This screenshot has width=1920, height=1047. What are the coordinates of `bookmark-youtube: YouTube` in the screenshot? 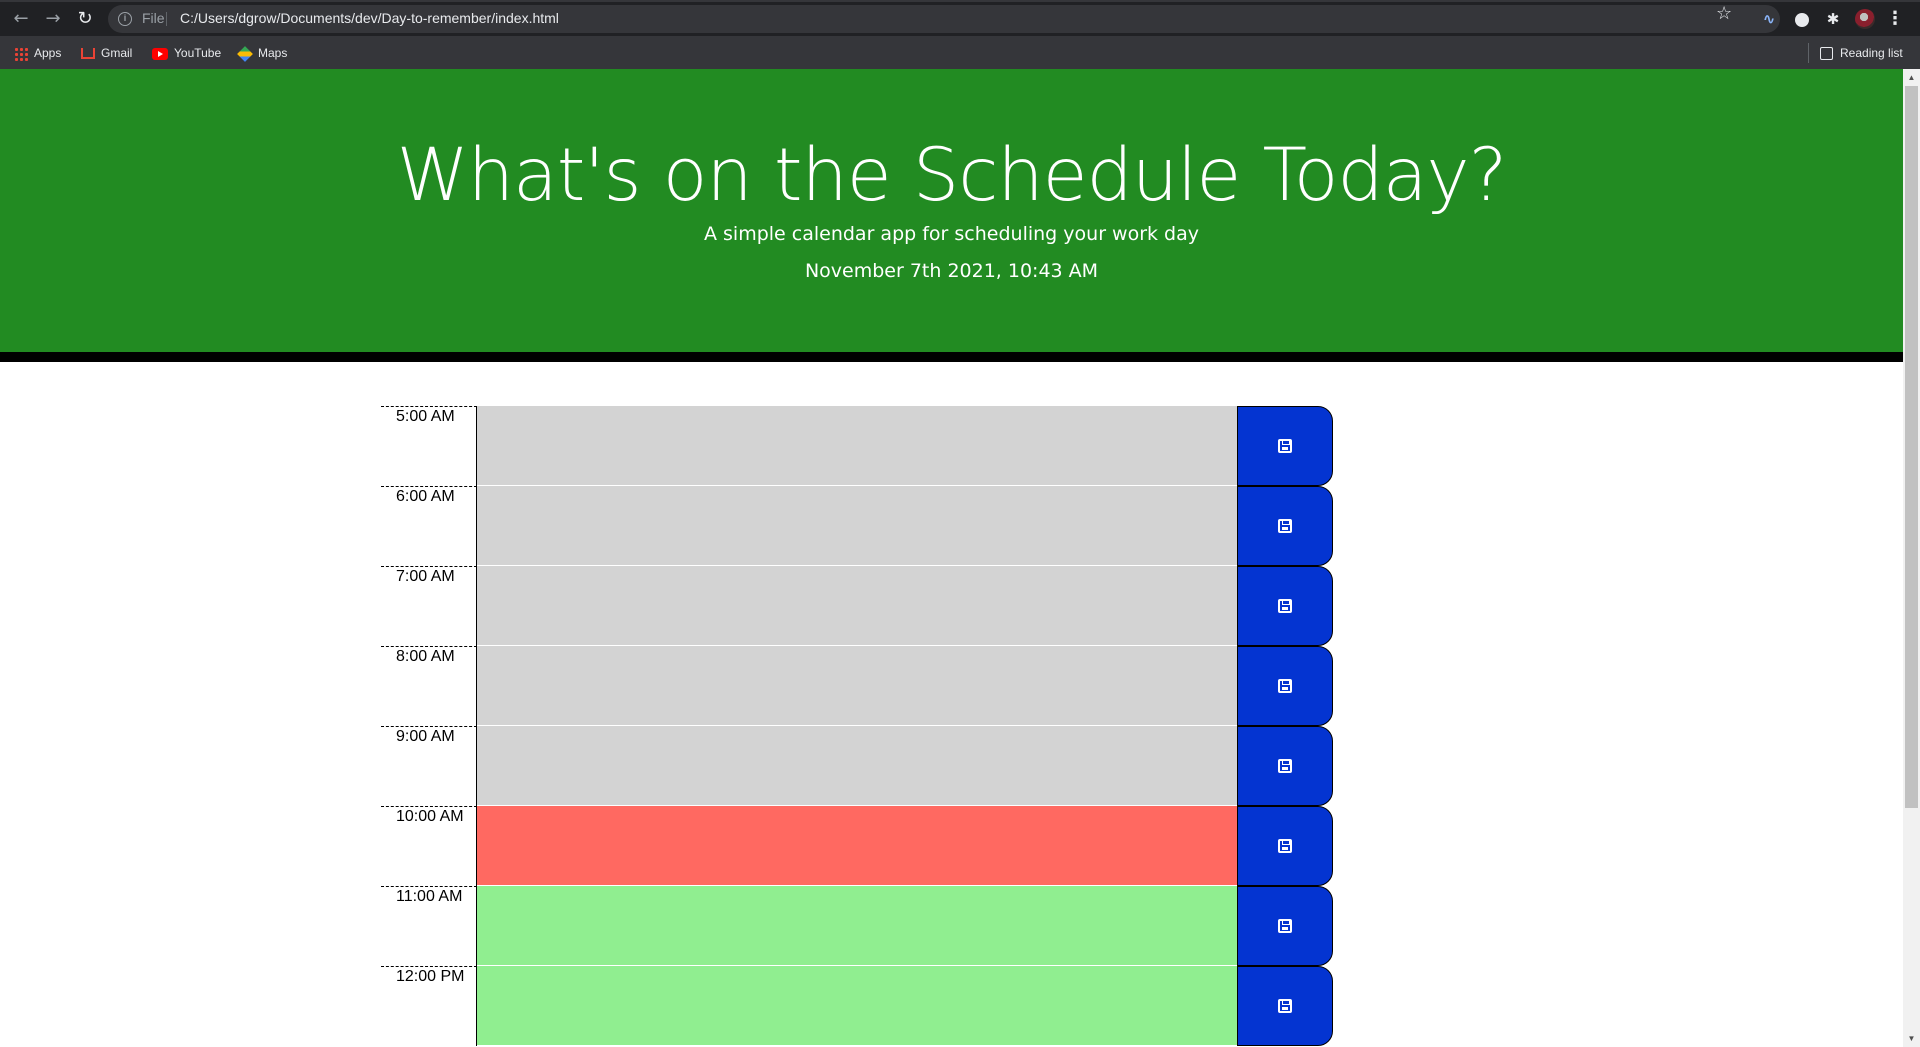 It's located at (186, 53).